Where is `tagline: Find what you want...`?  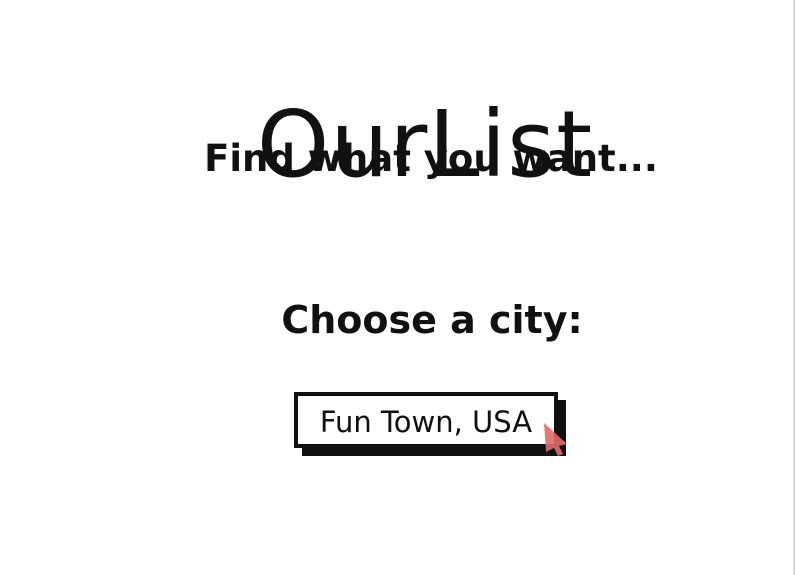
tagline: Find what you want... is located at coordinates (431, 158).